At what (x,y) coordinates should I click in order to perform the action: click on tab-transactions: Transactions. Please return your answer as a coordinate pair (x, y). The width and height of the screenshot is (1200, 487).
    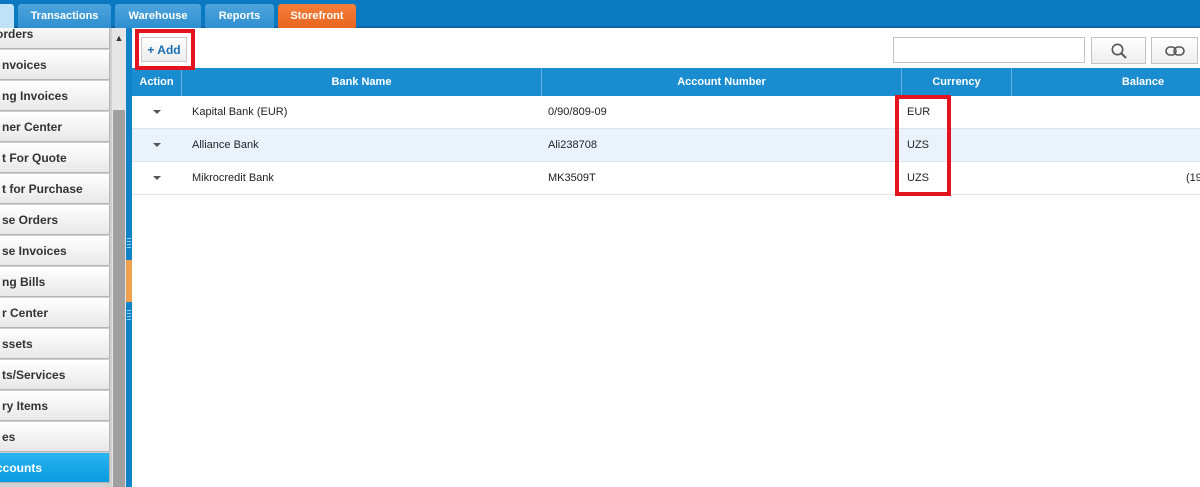
    Looking at the image, I should click on (64, 16).